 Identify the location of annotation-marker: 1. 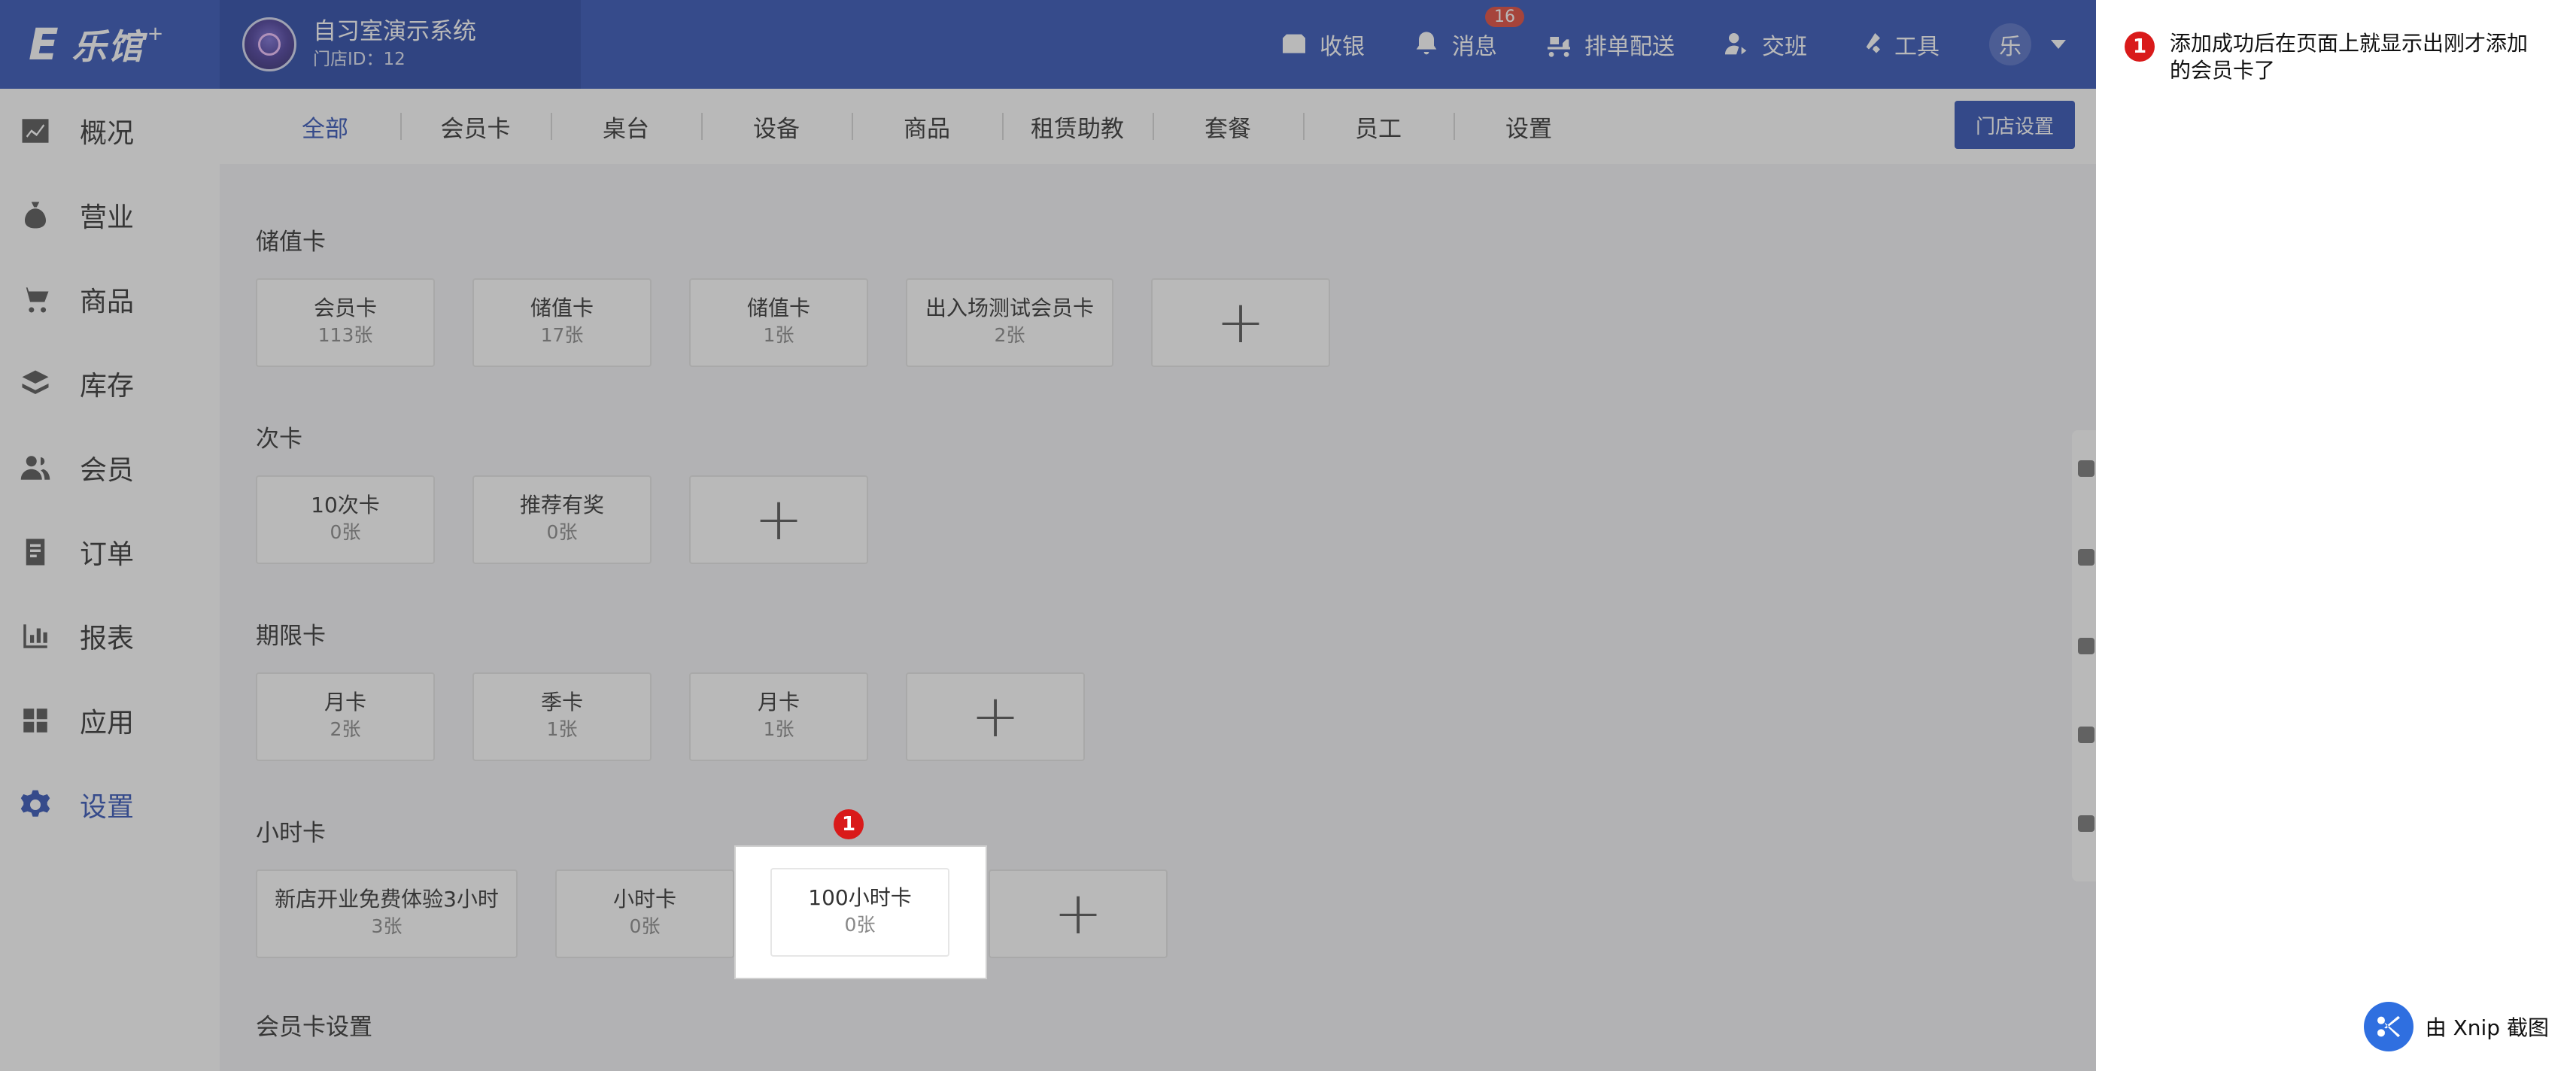
(849, 824).